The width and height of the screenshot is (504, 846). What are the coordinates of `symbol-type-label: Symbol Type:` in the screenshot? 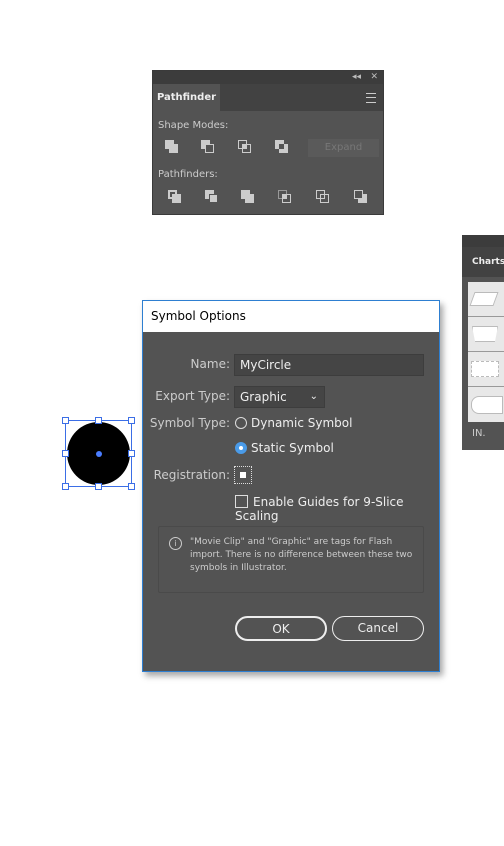 It's located at (189, 423).